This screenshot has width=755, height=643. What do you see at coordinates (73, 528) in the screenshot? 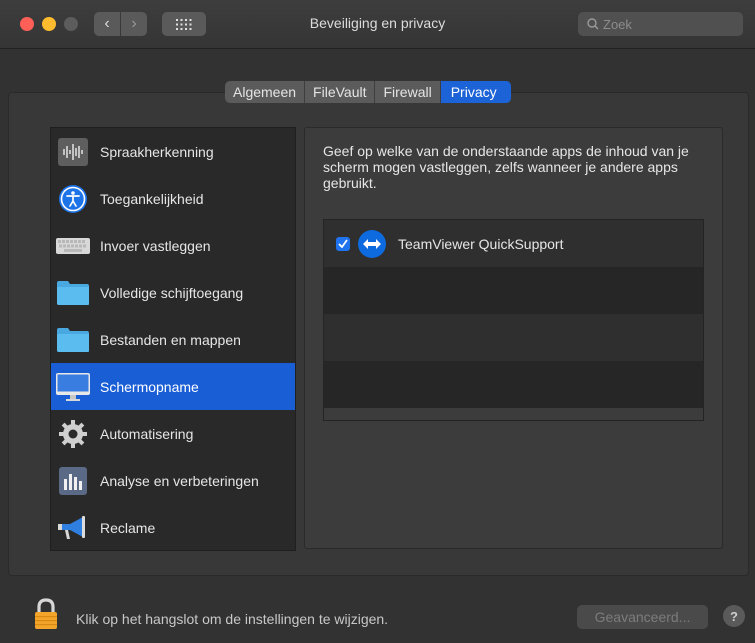
I see `megaphone-icon` at bounding box center [73, 528].